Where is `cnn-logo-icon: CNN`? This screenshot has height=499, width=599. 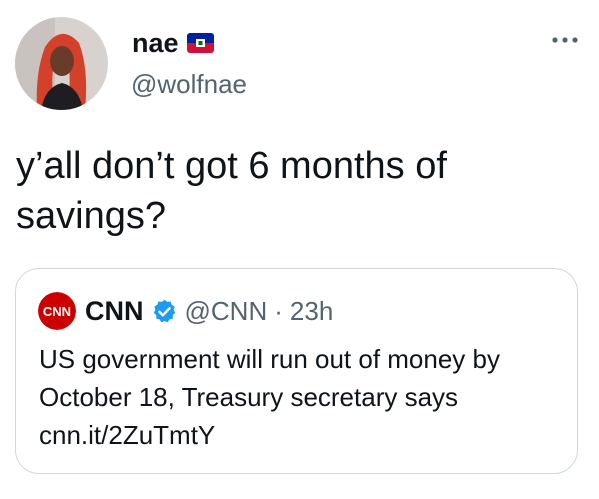
cnn-logo-icon: CNN is located at coordinates (57, 311).